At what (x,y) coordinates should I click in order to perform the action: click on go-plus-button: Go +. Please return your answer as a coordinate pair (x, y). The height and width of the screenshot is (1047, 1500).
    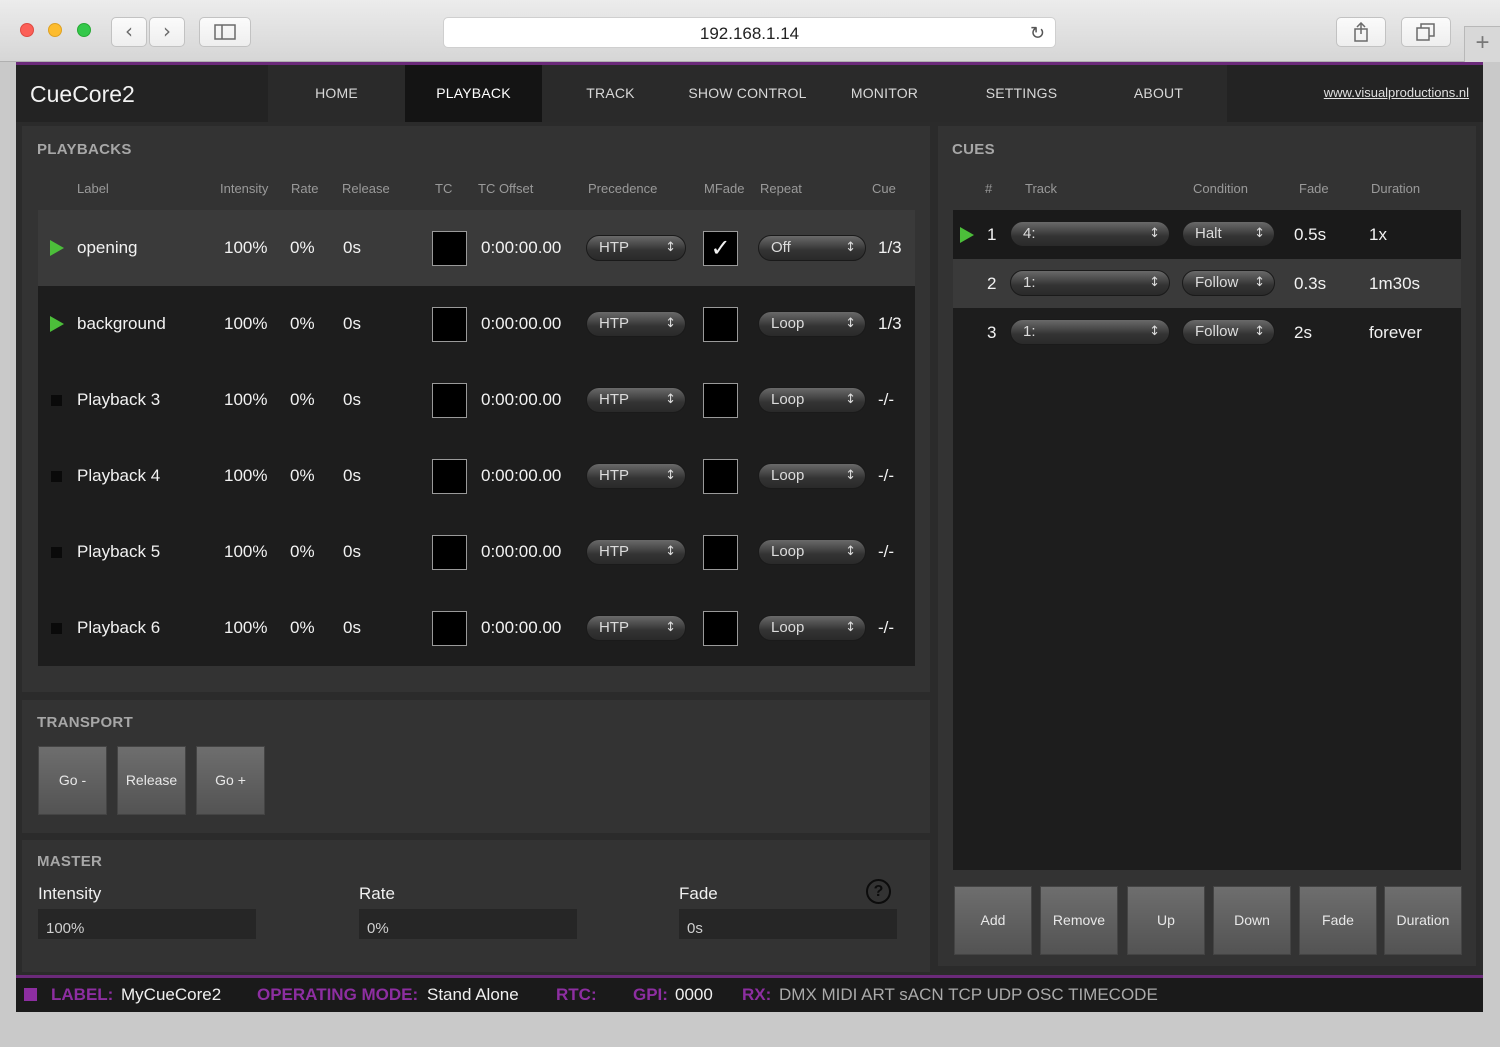
    Looking at the image, I should click on (230, 780).